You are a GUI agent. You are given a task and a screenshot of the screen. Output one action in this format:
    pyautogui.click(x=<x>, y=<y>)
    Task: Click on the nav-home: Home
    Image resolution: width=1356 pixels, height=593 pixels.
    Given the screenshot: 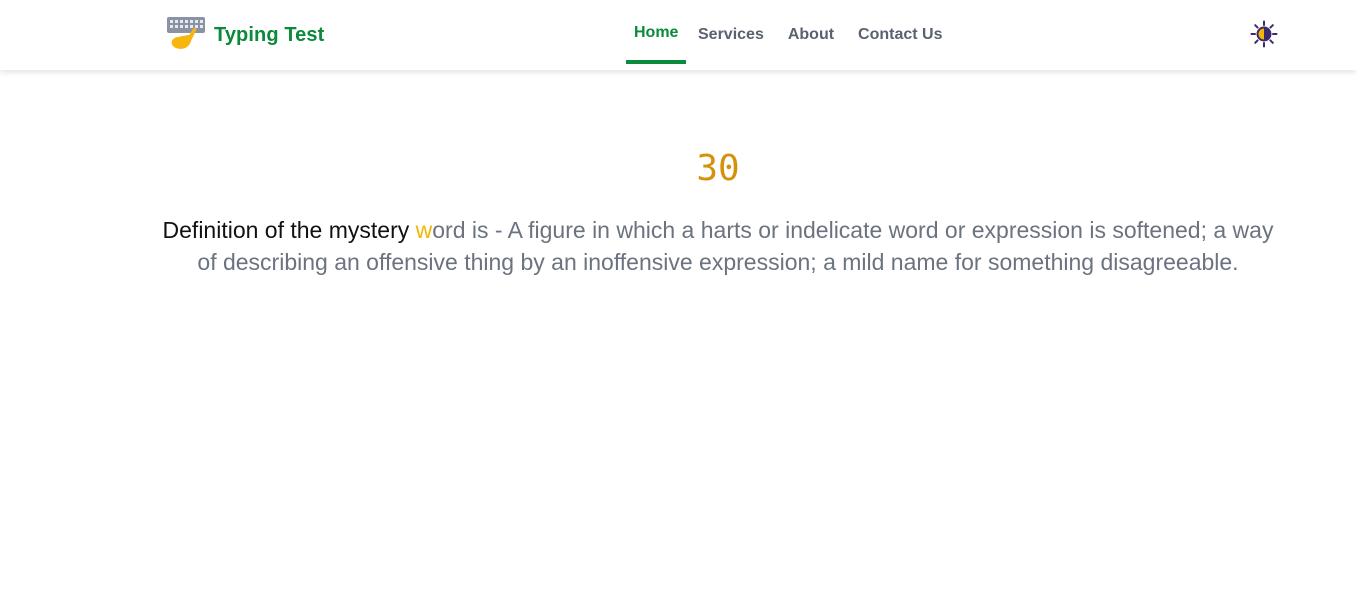 What is the action you would take?
    pyautogui.click(x=656, y=35)
    